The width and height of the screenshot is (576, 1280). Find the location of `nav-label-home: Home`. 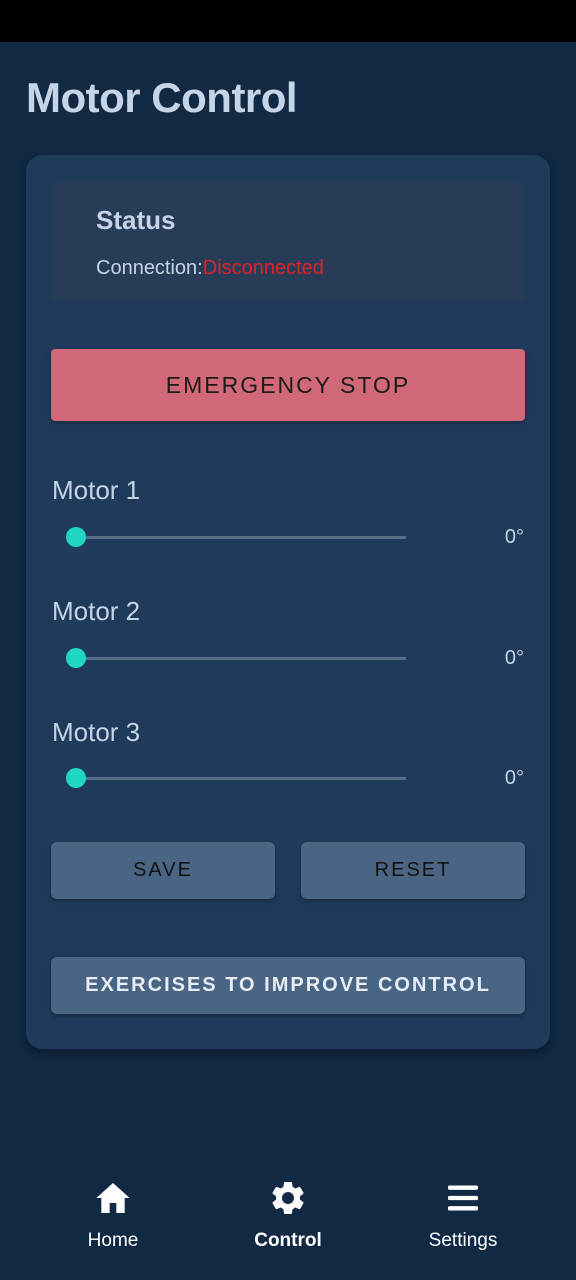

nav-label-home: Home is located at coordinates (113, 1240).